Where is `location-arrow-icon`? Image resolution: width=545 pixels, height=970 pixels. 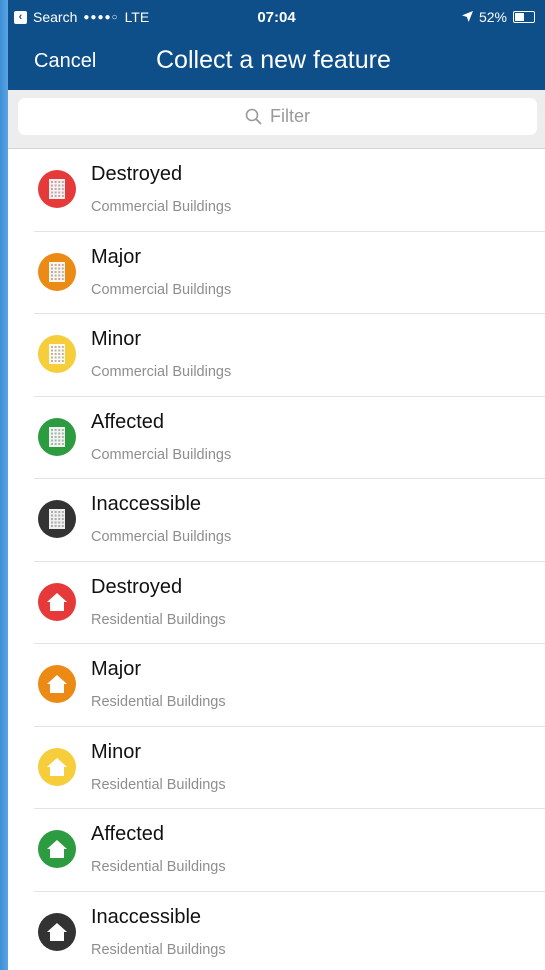
location-arrow-icon is located at coordinates (467, 17).